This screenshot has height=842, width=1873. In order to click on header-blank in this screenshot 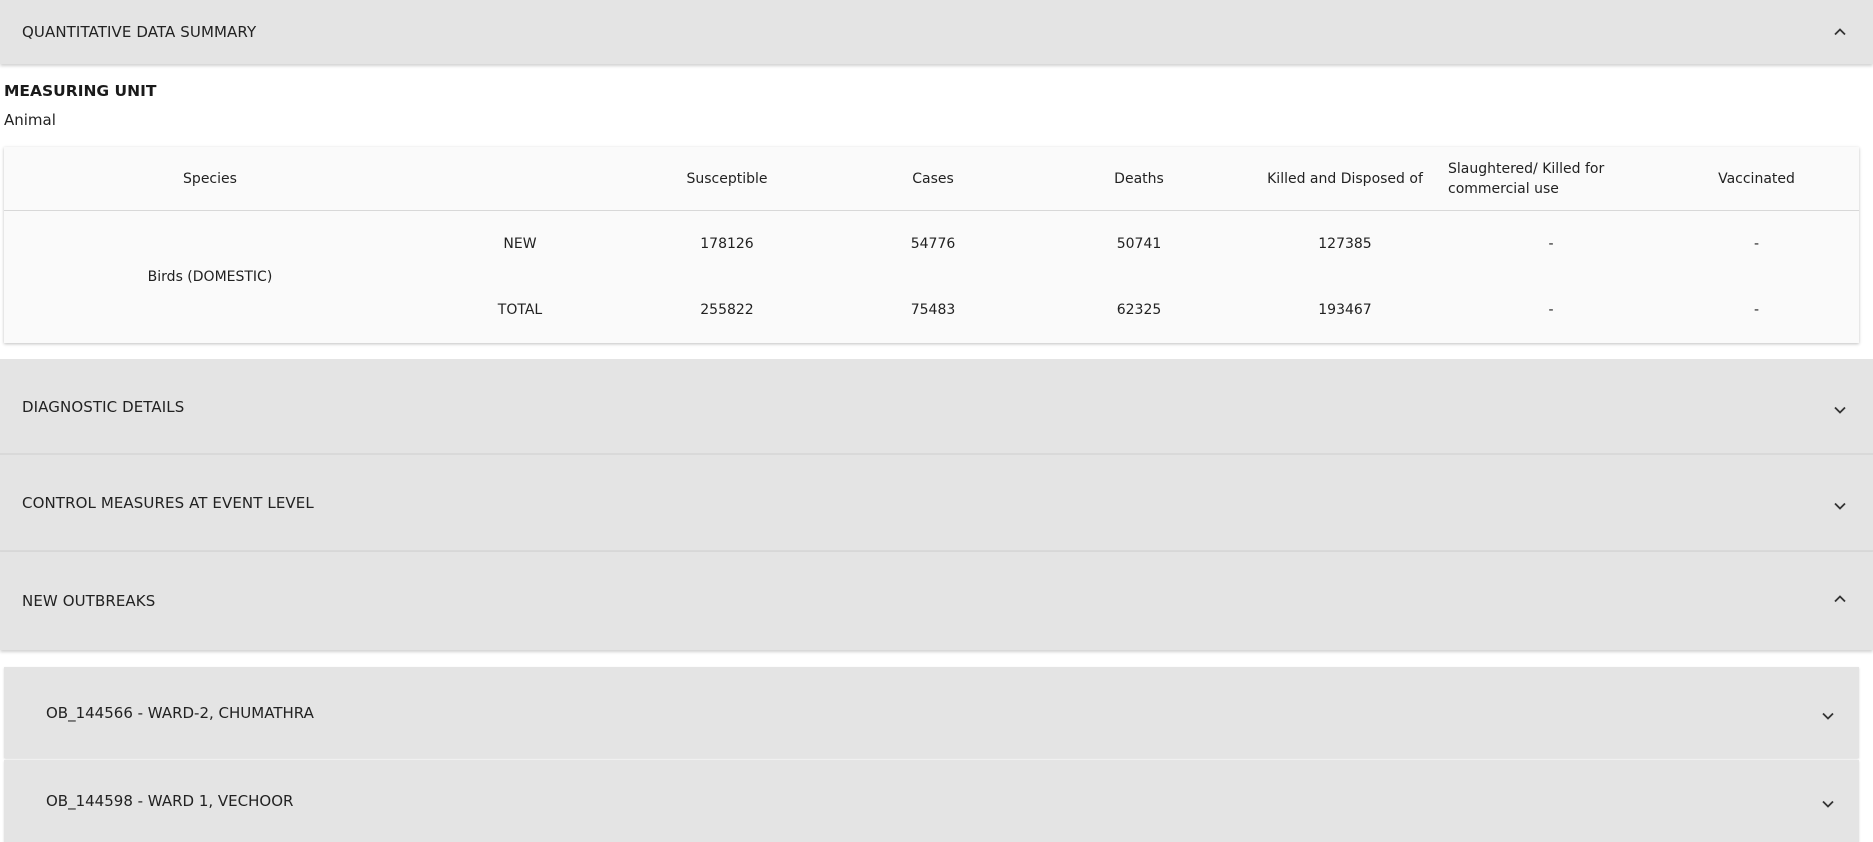, I will do `click(520, 178)`.